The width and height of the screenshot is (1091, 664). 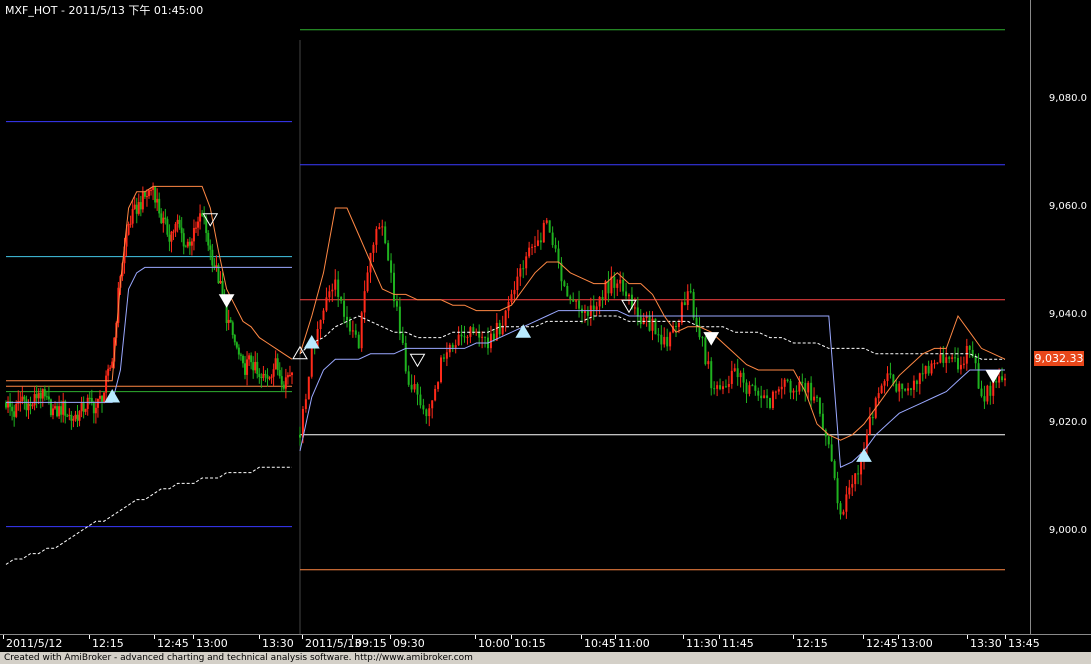 I want to click on x-tick-label: 13:30, so click(x=986, y=643).